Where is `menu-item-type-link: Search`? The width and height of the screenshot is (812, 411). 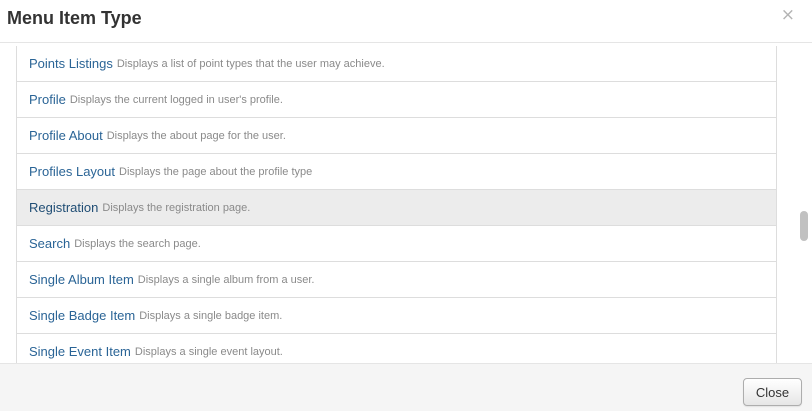 menu-item-type-link: Search is located at coordinates (49, 243).